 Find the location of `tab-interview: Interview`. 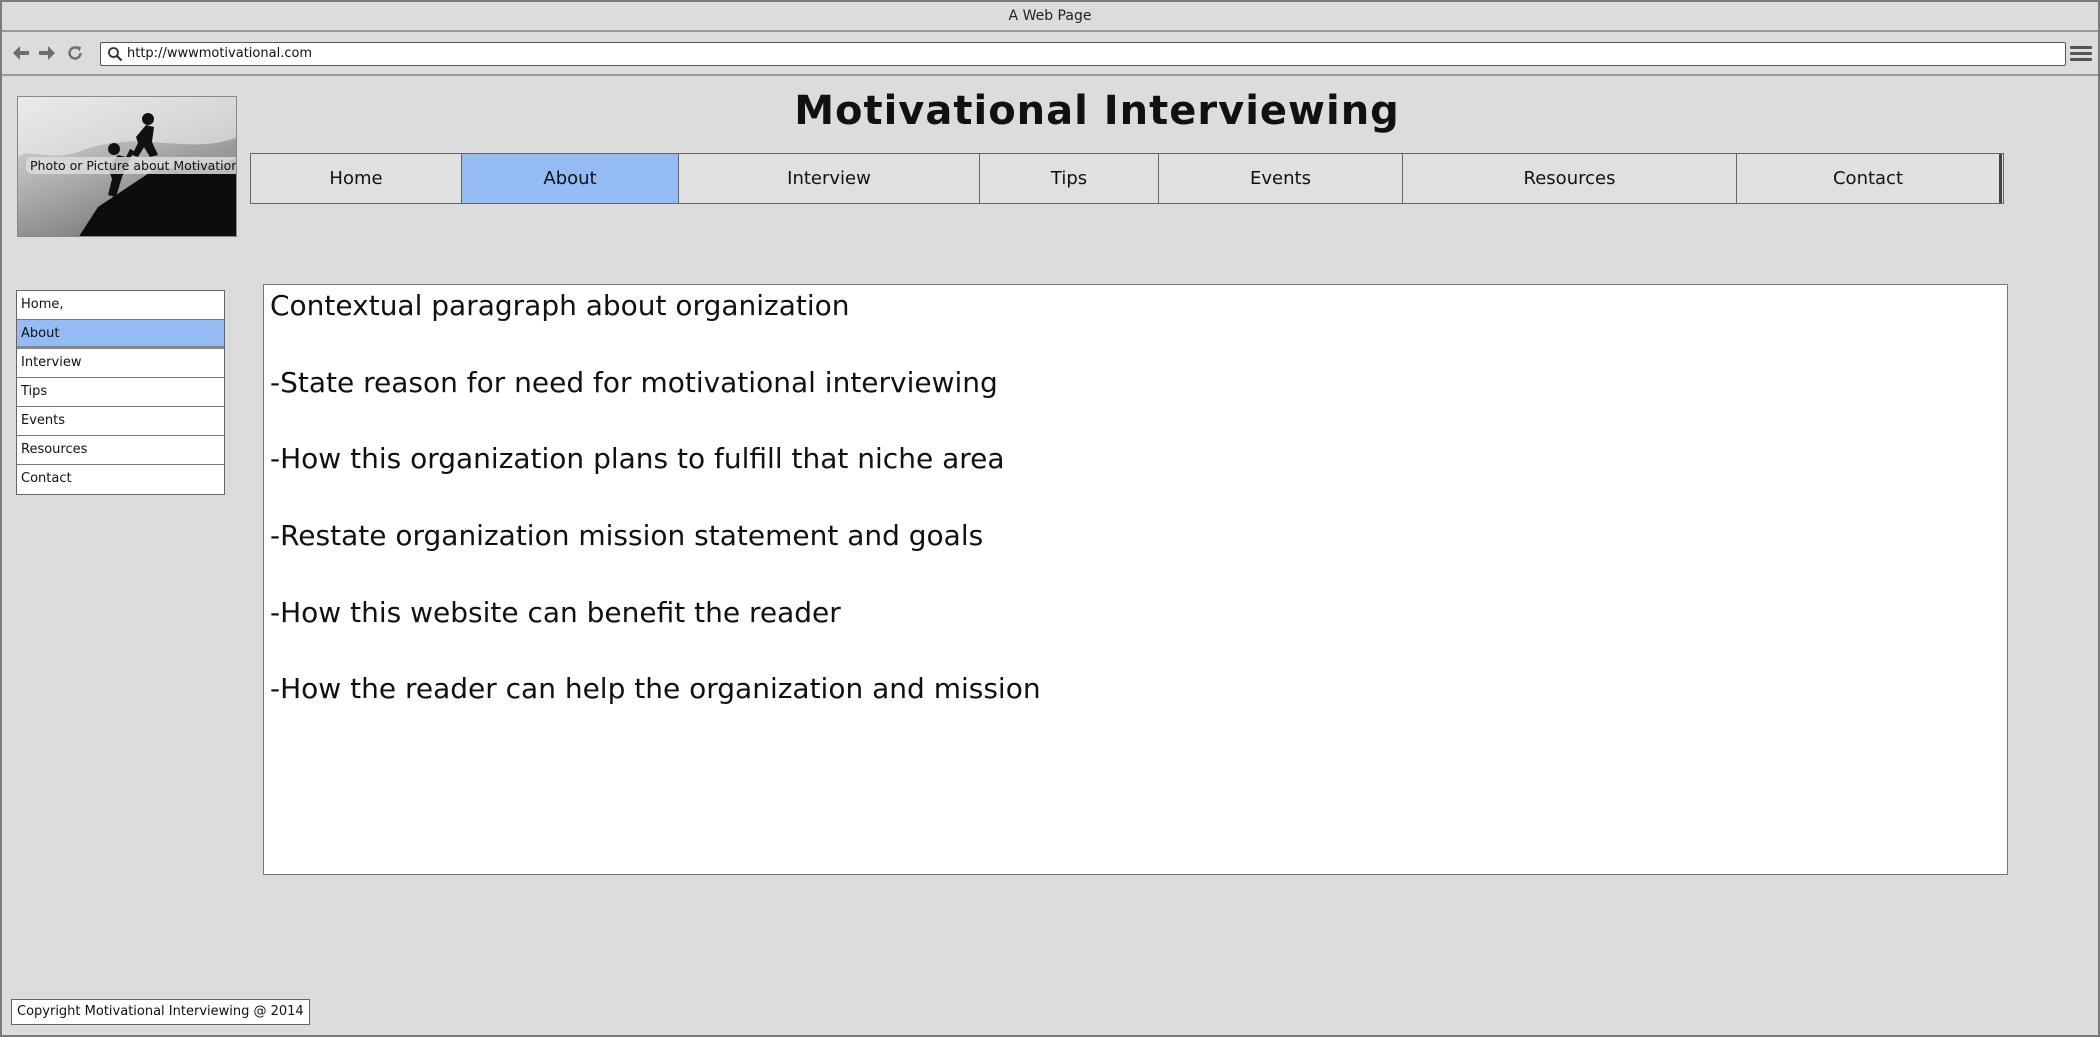

tab-interview: Interview is located at coordinates (829, 178).